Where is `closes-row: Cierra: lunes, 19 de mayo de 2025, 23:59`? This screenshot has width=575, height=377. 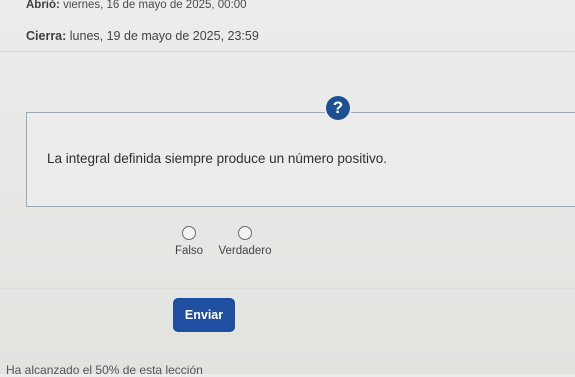
closes-row: Cierra: lunes, 19 de mayo de 2025, 23:59 is located at coordinates (142, 36).